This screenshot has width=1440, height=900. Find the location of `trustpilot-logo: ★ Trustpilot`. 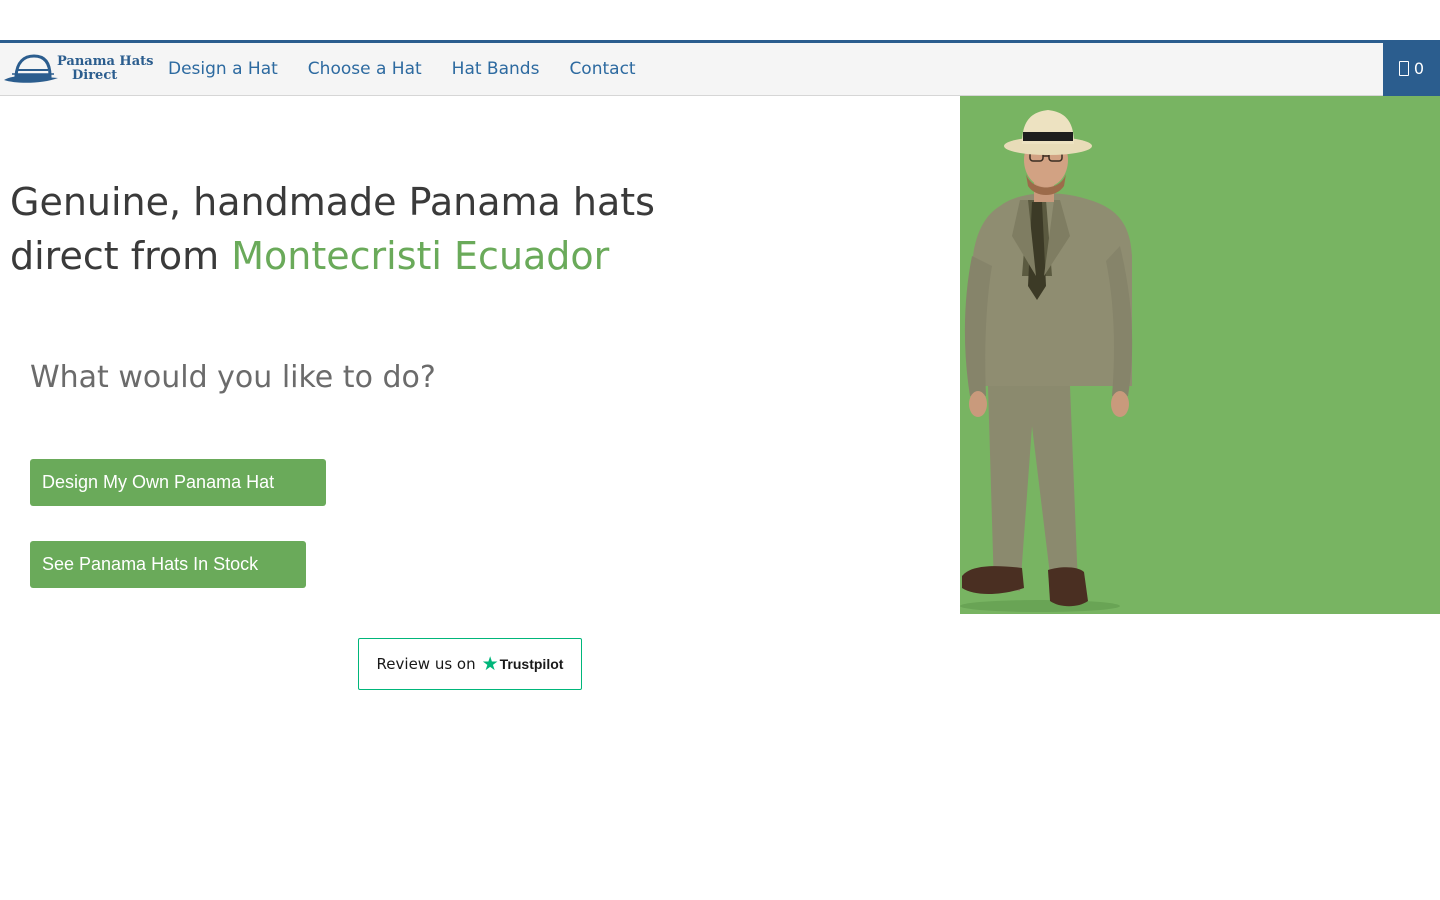

trustpilot-logo: ★ Trustpilot is located at coordinates (522, 663).